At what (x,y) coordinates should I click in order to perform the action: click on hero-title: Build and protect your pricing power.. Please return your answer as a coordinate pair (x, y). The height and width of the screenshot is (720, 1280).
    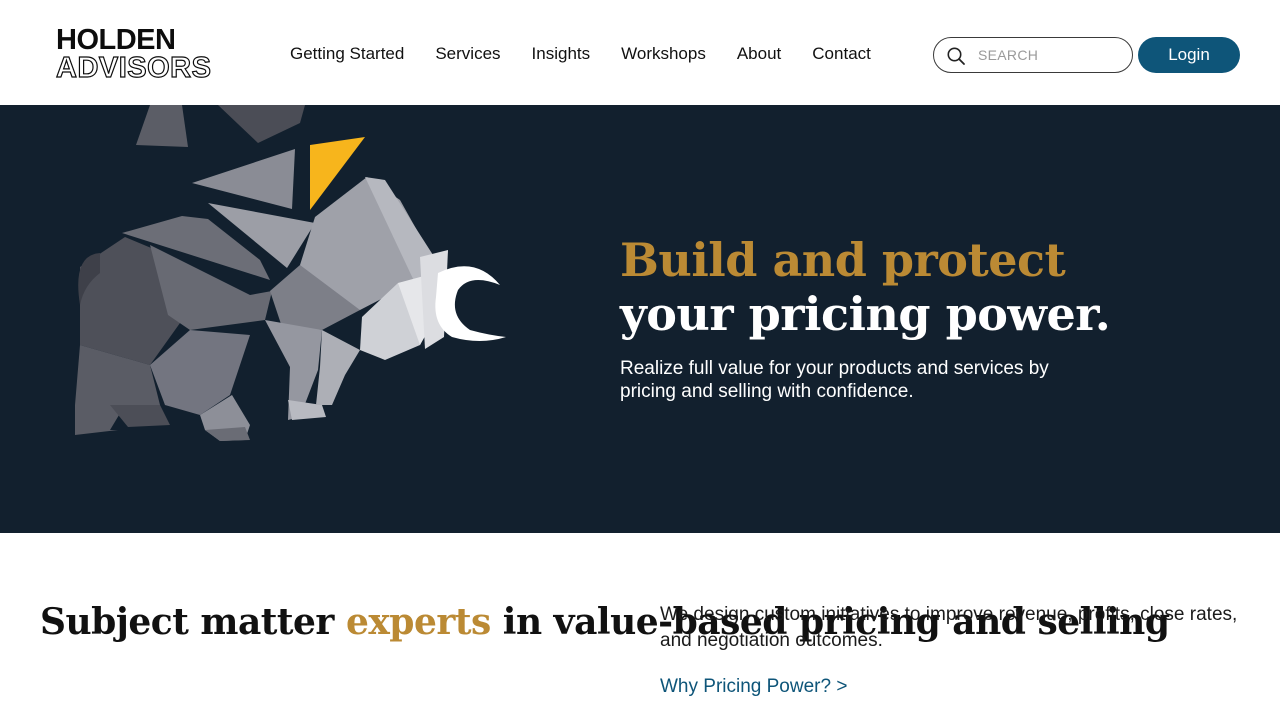
    Looking at the image, I should click on (865, 287).